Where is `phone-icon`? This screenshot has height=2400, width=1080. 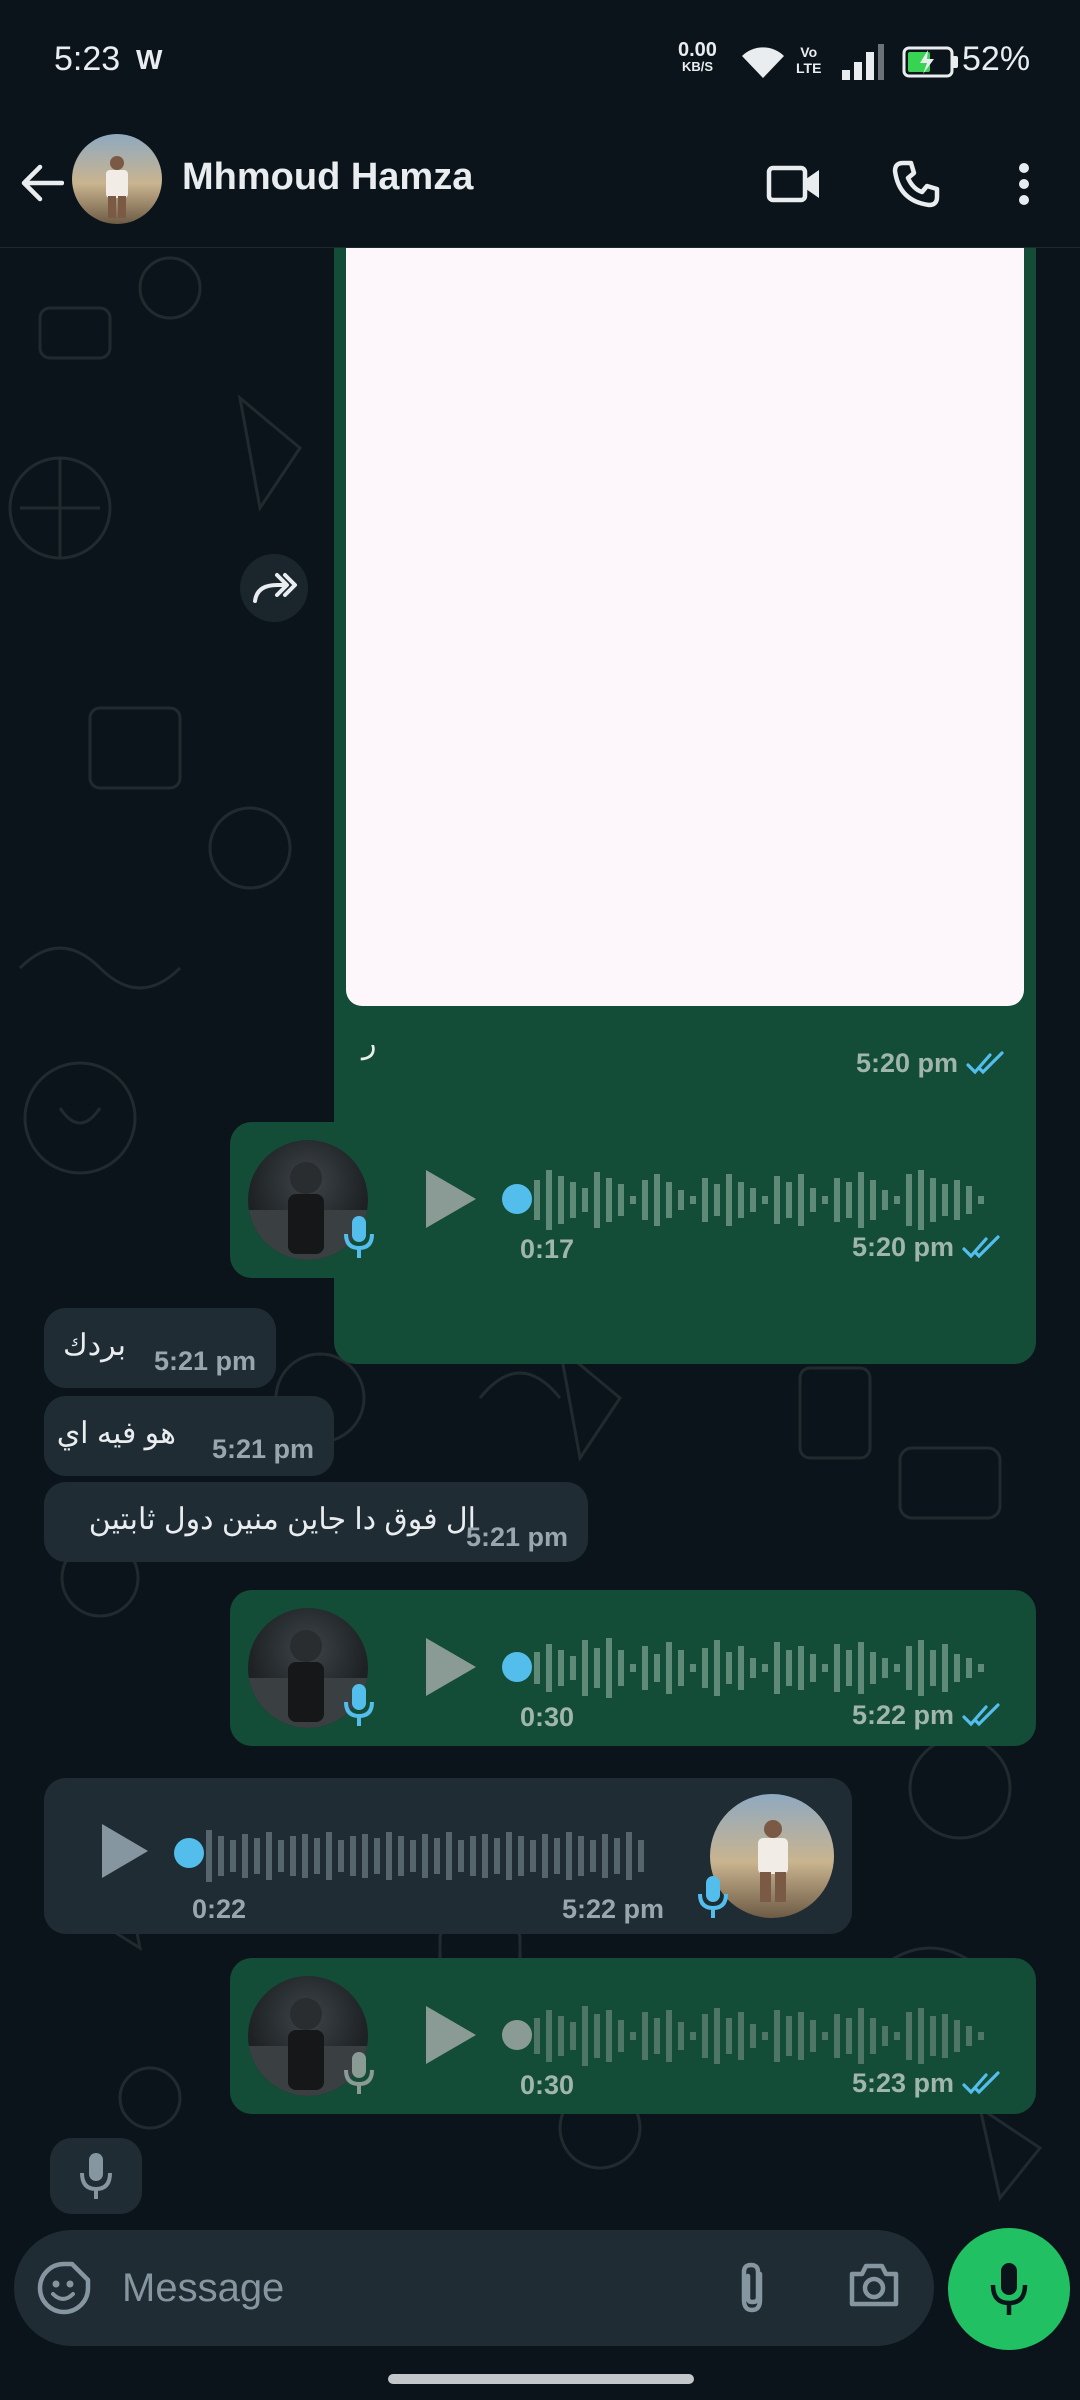 phone-icon is located at coordinates (916, 184).